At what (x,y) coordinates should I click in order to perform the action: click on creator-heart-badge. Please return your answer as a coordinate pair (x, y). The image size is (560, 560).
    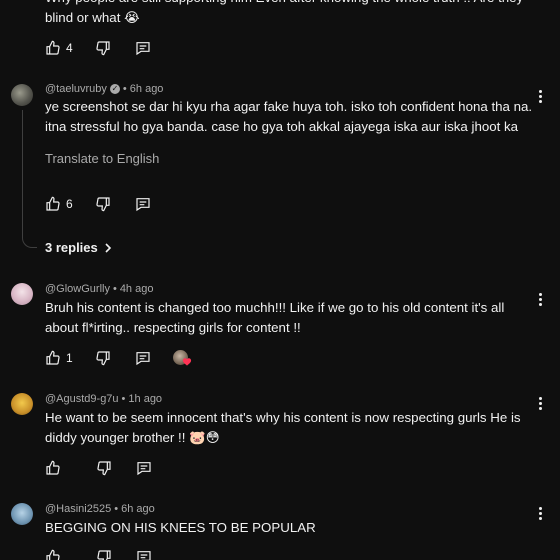
    Looking at the image, I should click on (182, 358).